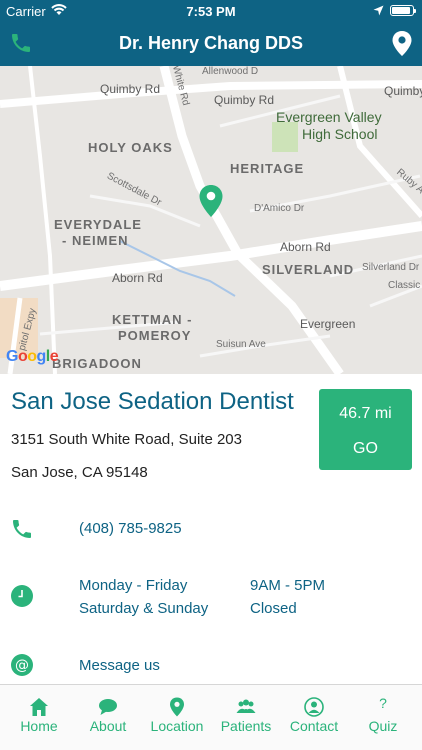  What do you see at coordinates (22, 529) in the screenshot?
I see `phone-icon` at bounding box center [22, 529].